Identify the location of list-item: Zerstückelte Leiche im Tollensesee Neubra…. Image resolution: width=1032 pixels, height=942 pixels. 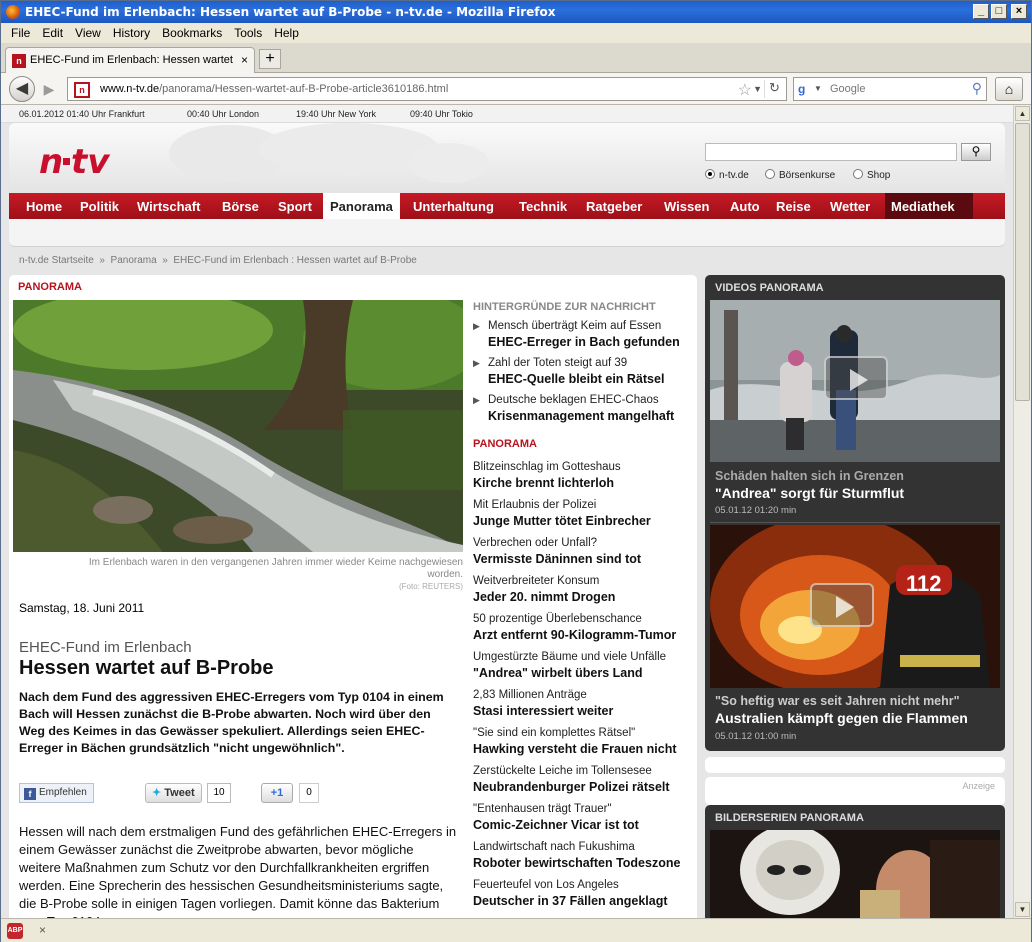
(585, 779).